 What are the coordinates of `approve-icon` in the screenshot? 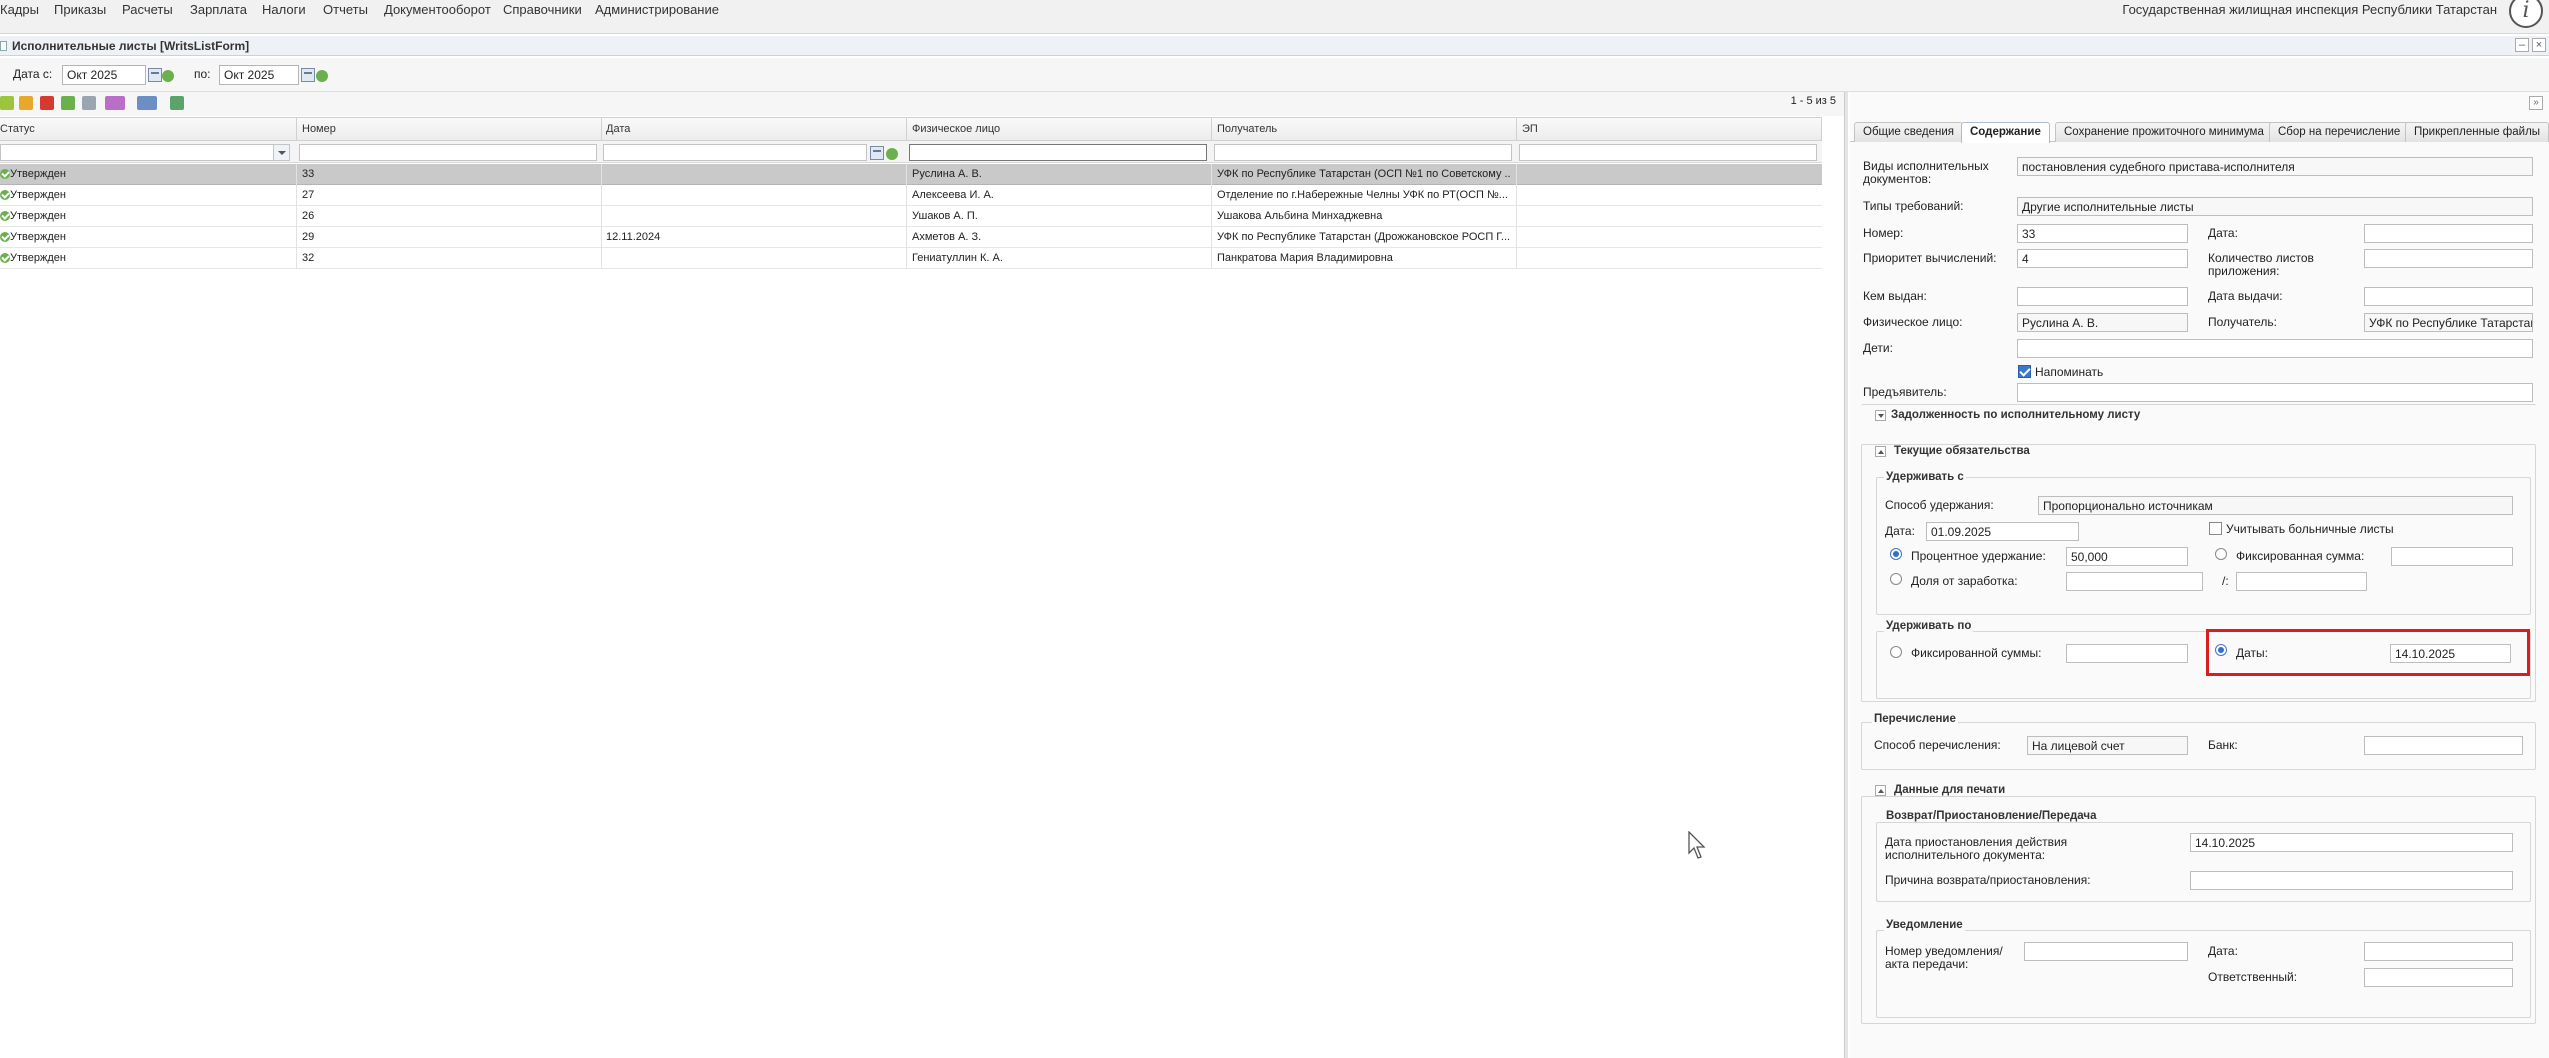 It's located at (68, 103).